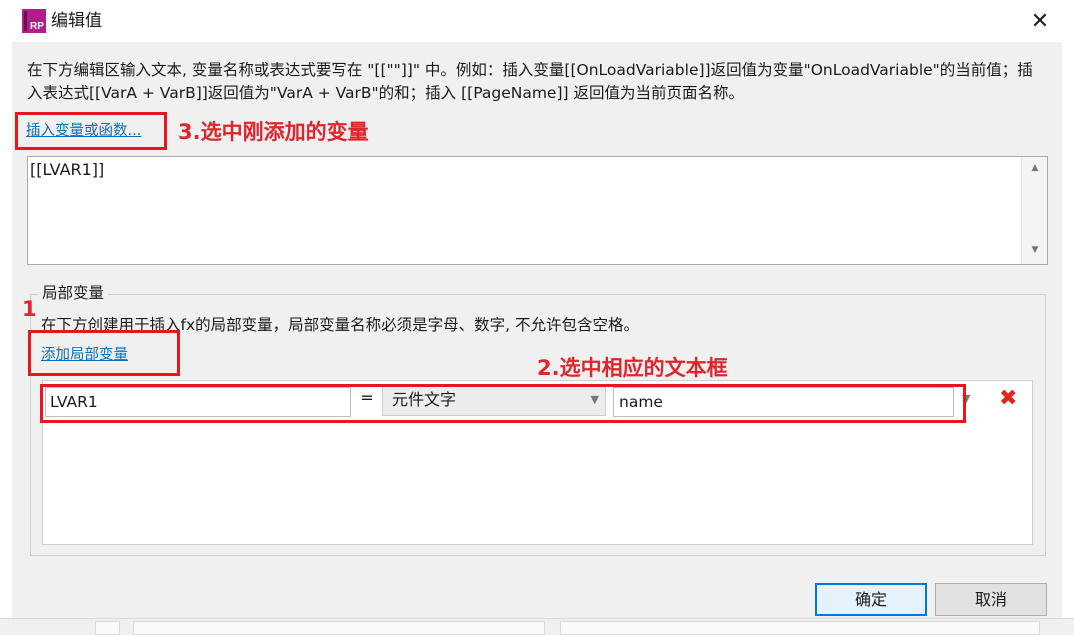  I want to click on annotation-box-add-local, so click(104, 353).